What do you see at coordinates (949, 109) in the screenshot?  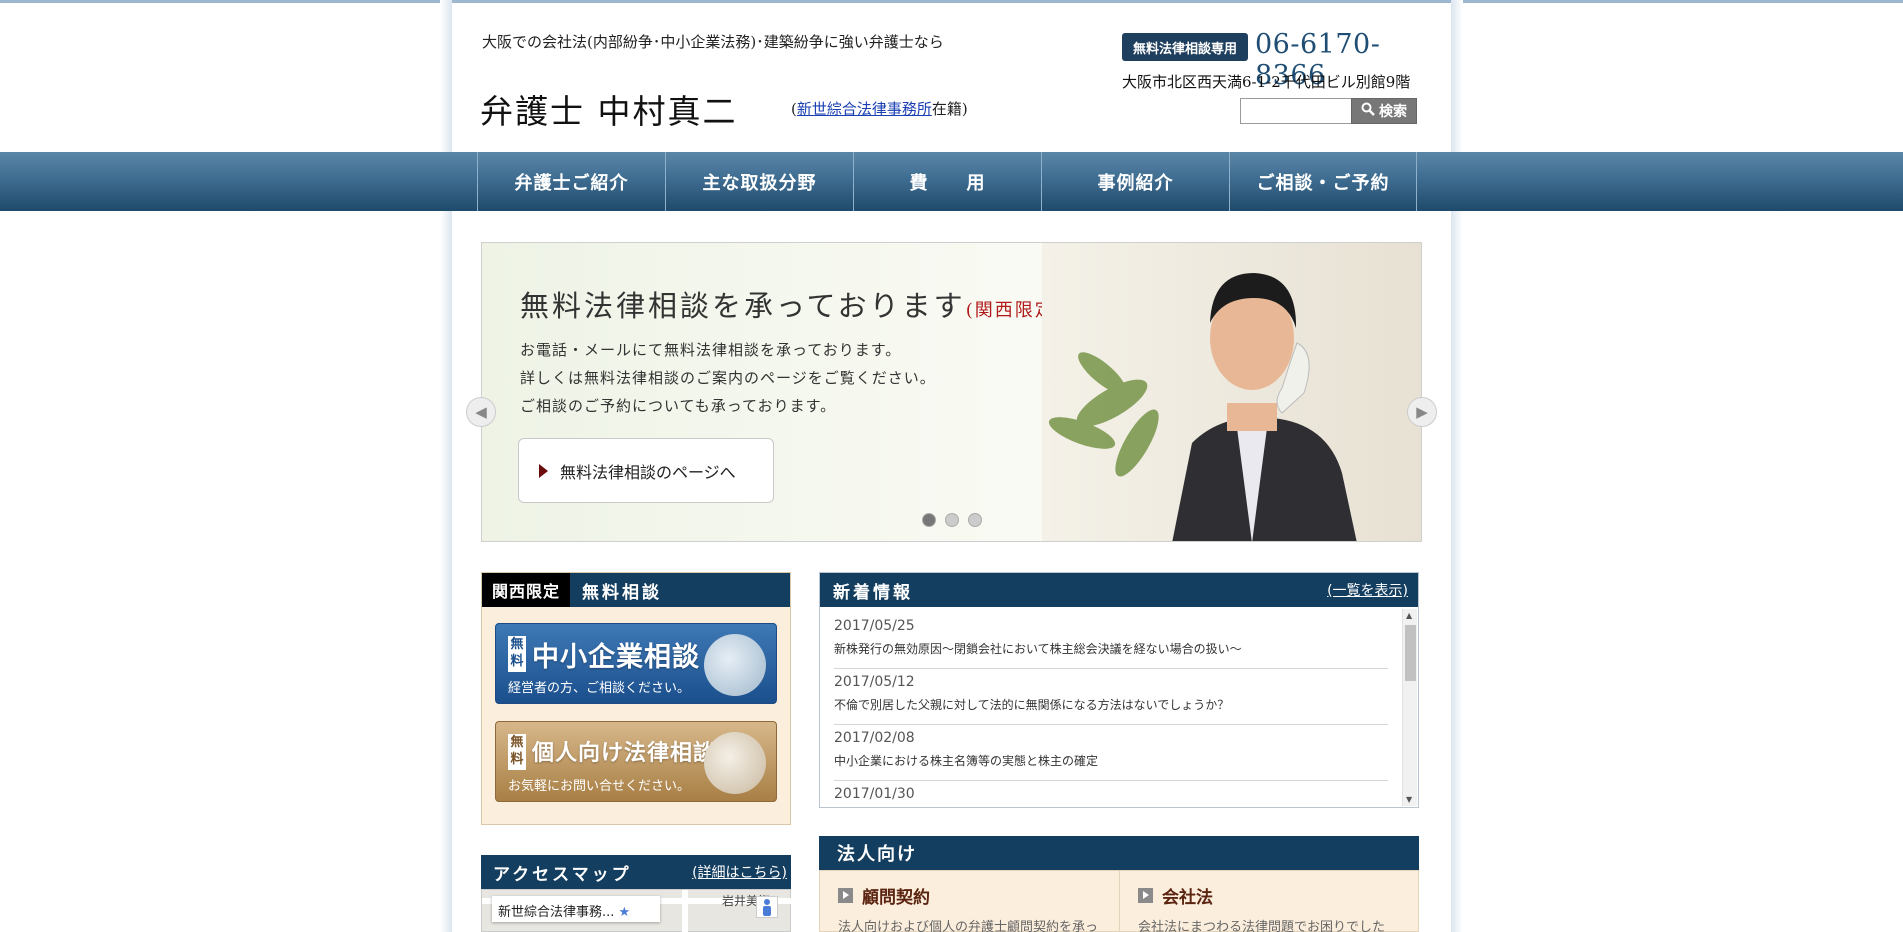 I see `firm-suffix: 在籍)` at bounding box center [949, 109].